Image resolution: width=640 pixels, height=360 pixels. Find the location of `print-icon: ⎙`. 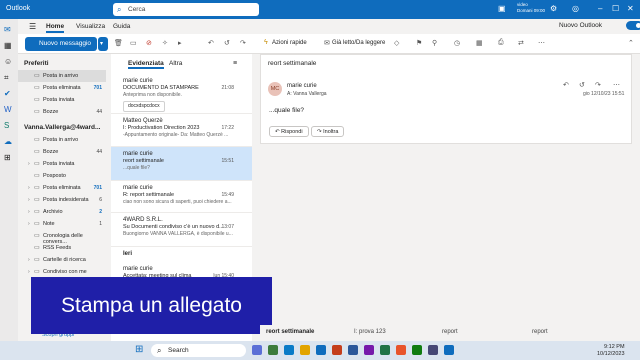

print-icon: ⎙ is located at coordinates (501, 43).